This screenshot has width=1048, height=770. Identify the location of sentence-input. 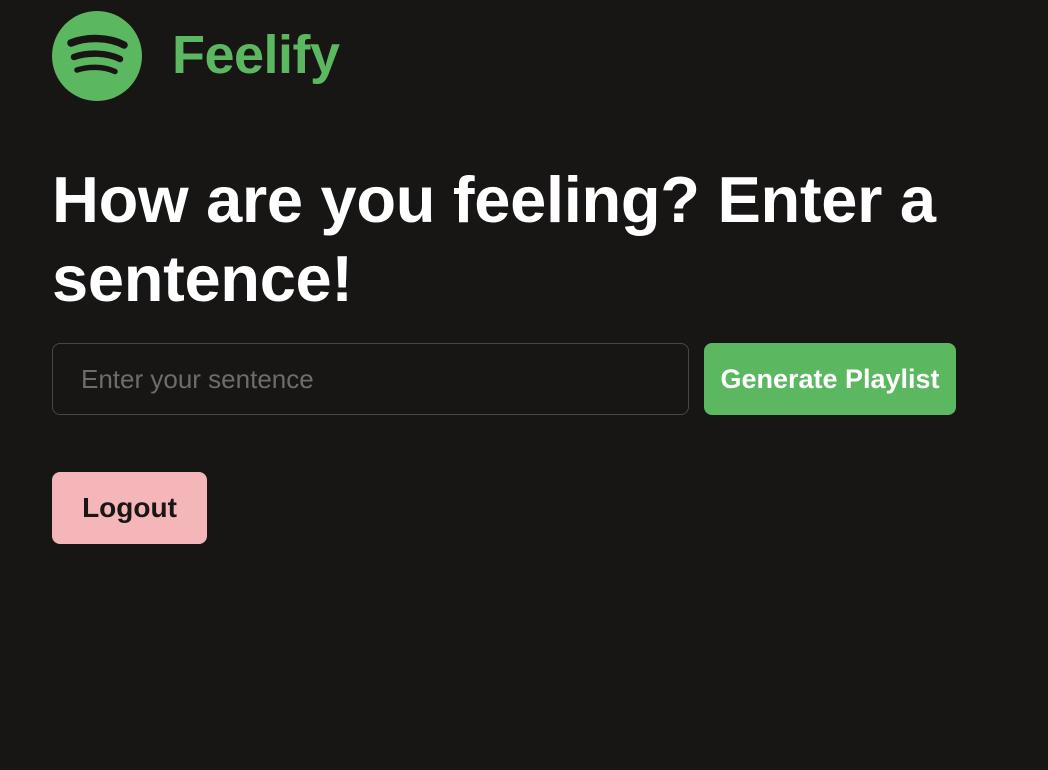
(370, 379).